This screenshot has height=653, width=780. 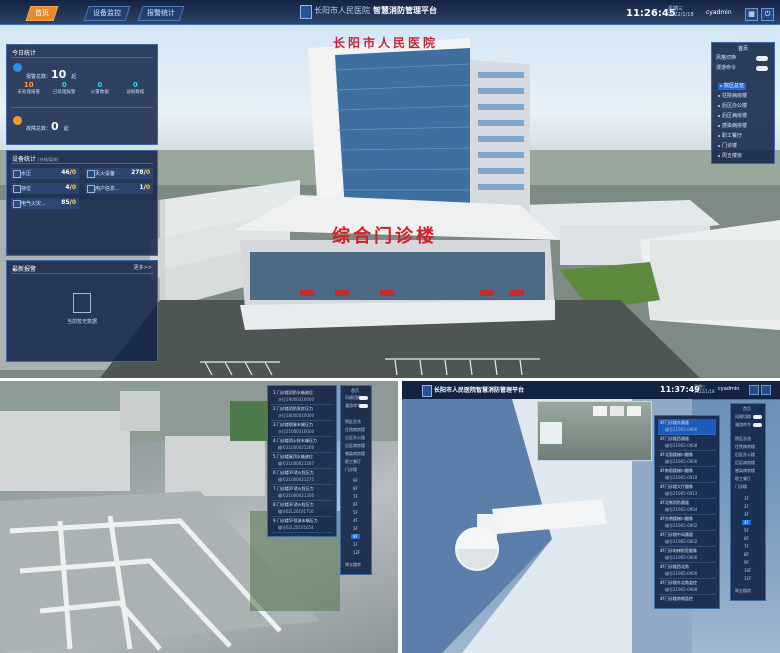 I want to click on power-icon, so click(x=766, y=390).